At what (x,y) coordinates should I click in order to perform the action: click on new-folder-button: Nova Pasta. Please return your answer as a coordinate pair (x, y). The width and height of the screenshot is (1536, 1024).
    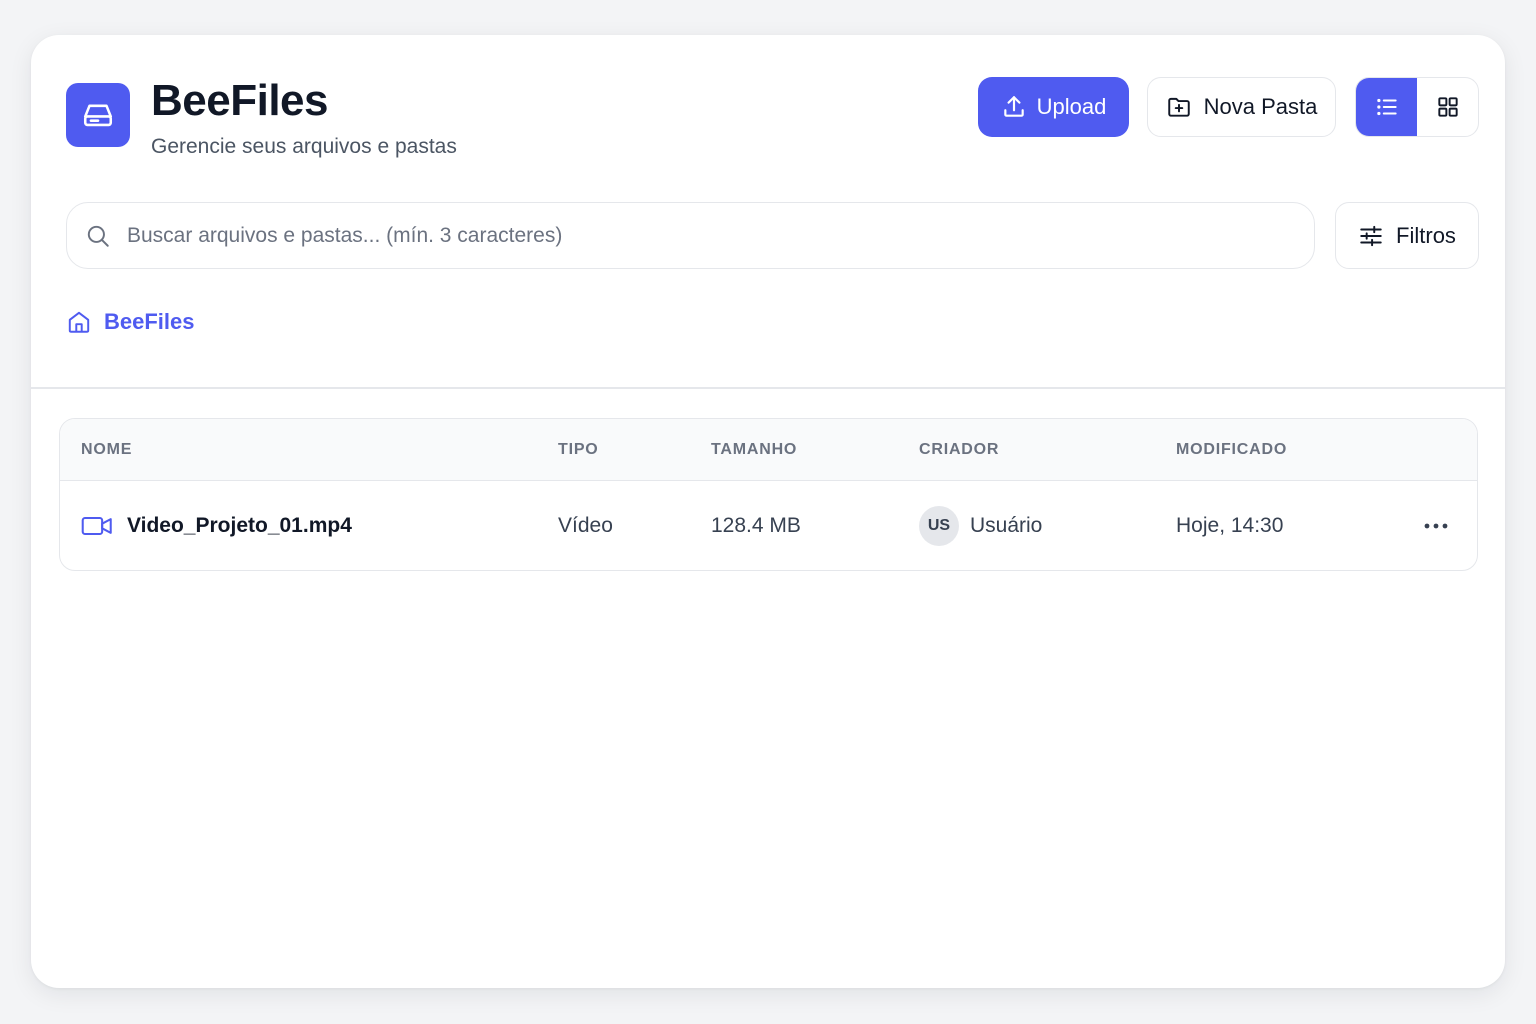
    Looking at the image, I should click on (1241, 107).